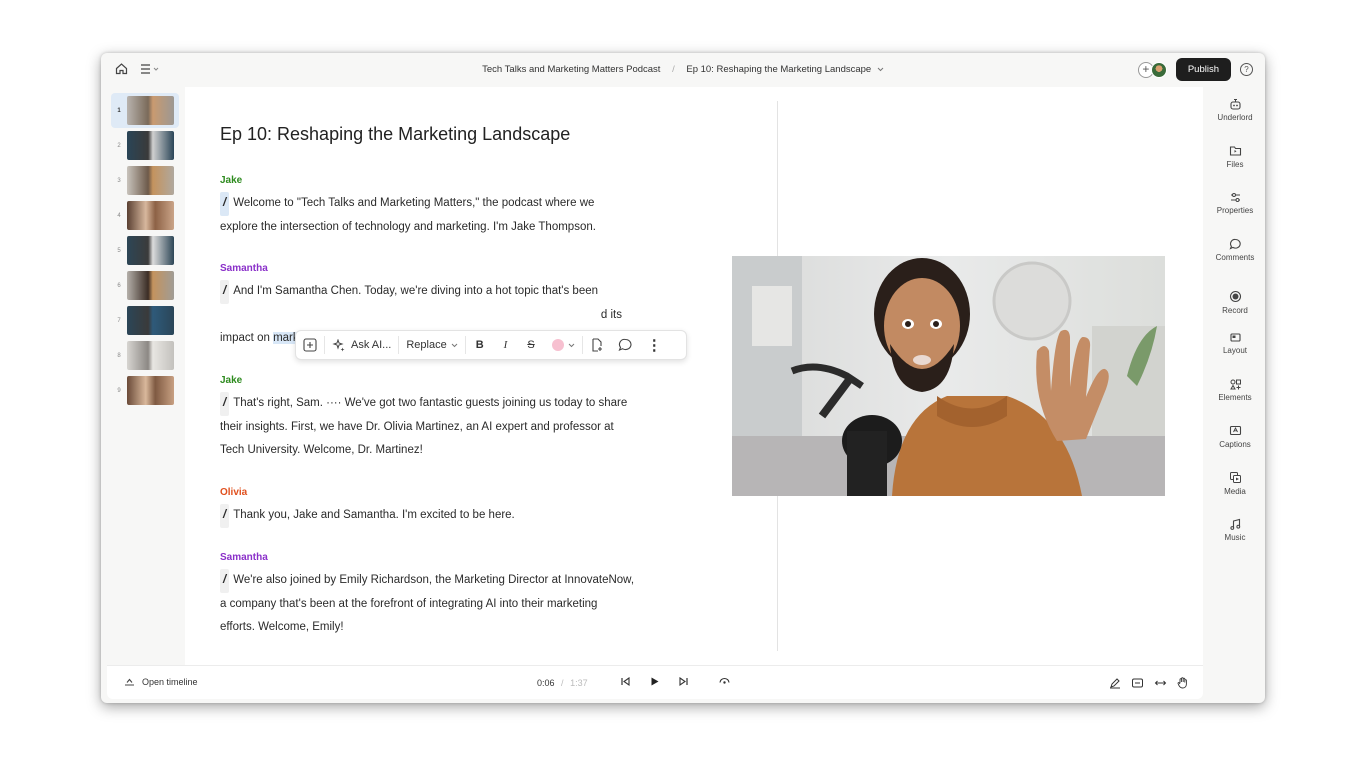 The width and height of the screenshot is (1366, 768). I want to click on sidebar-item-elements: Elements, so click(1235, 400).